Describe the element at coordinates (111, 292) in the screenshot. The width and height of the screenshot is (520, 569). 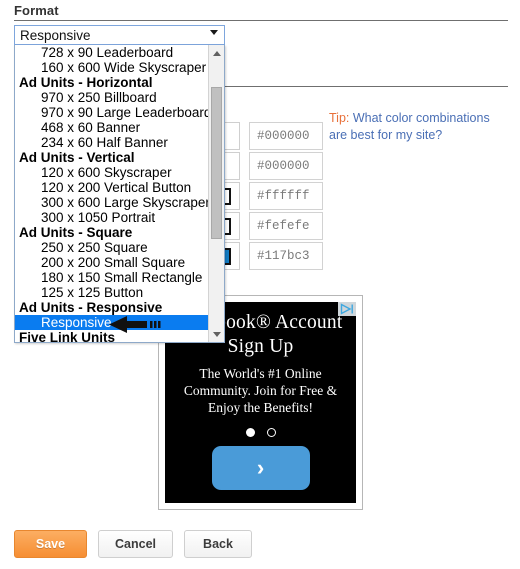
I see `dropdown-option: 125 x 125 Button` at that location.